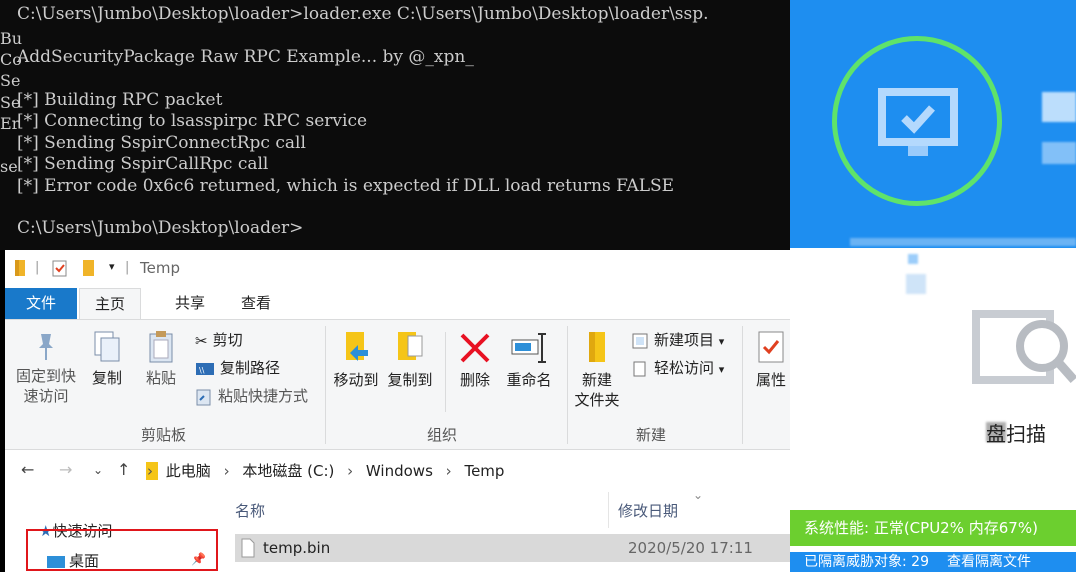 This screenshot has width=1076, height=572. Describe the element at coordinates (60, 270) in the screenshot. I see `properties-quick-icon` at that location.